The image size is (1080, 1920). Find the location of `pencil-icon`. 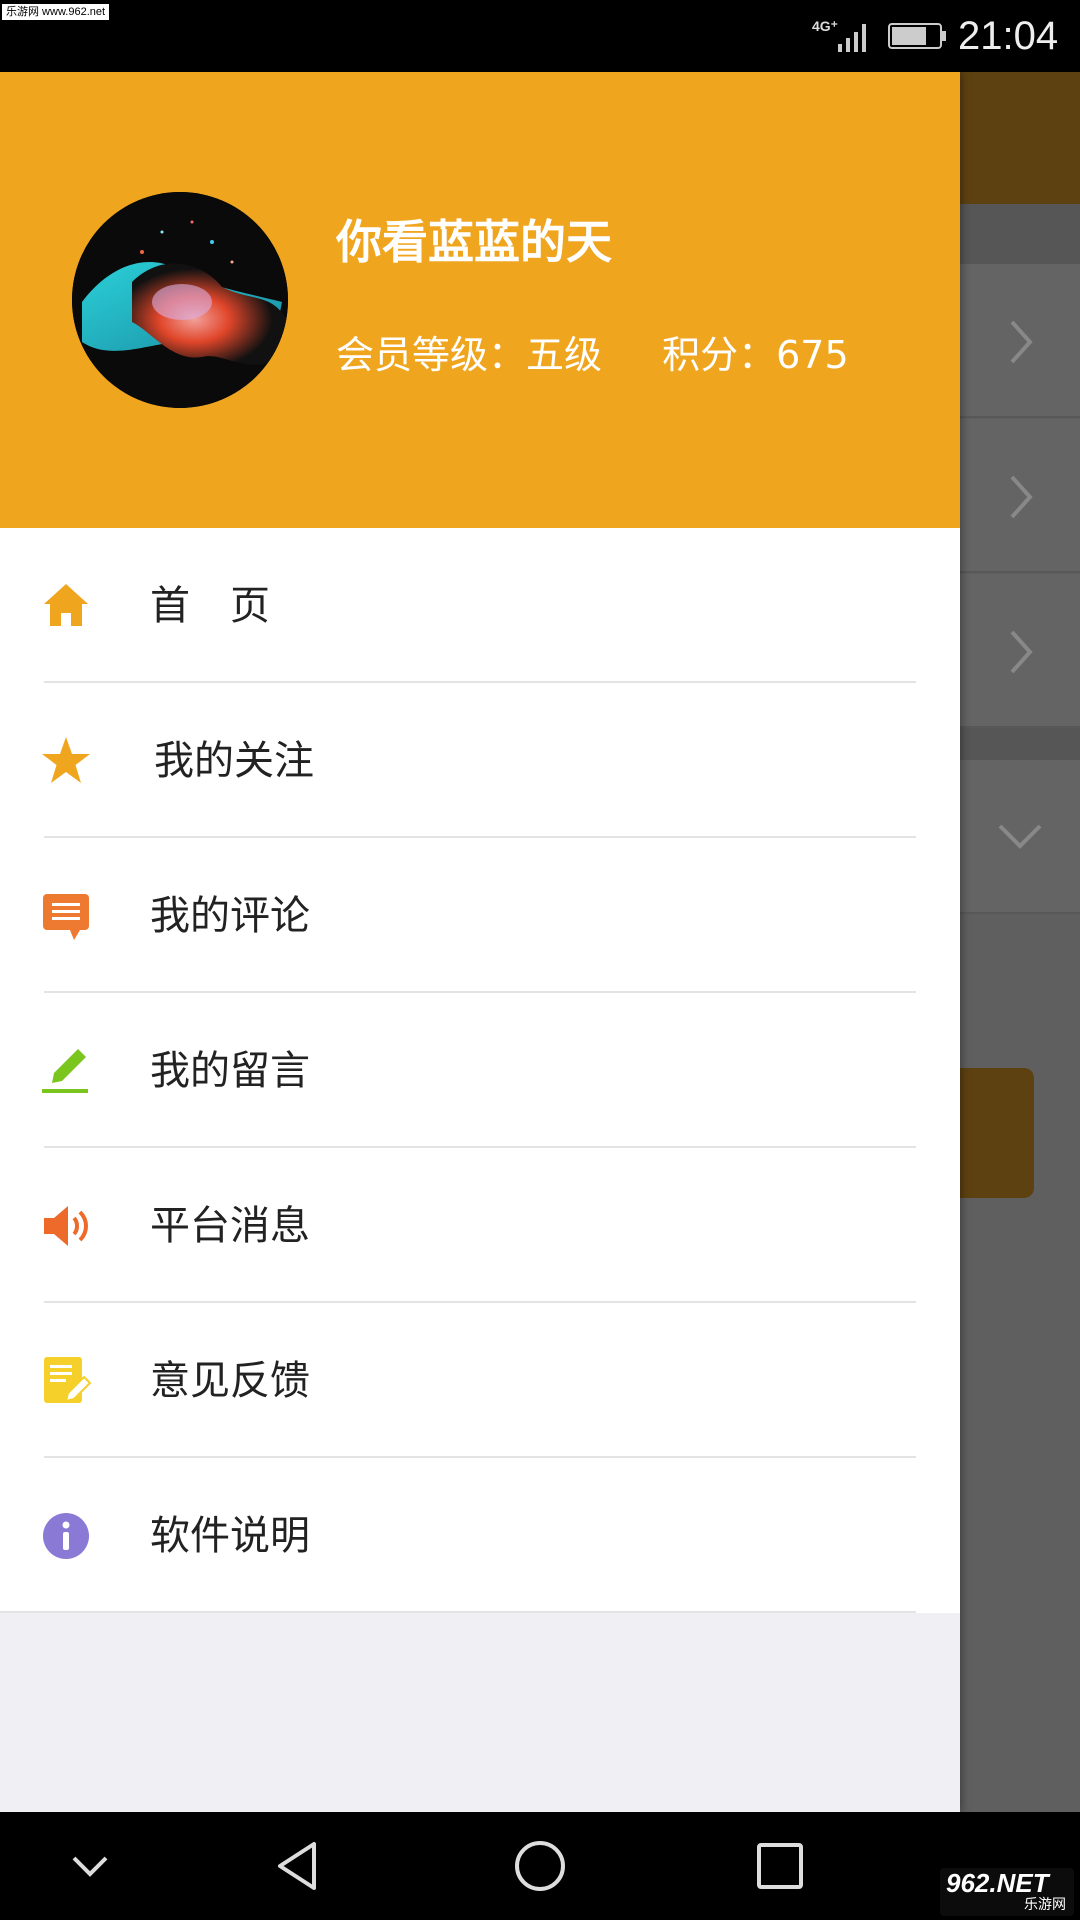

pencil-icon is located at coordinates (65, 1071).